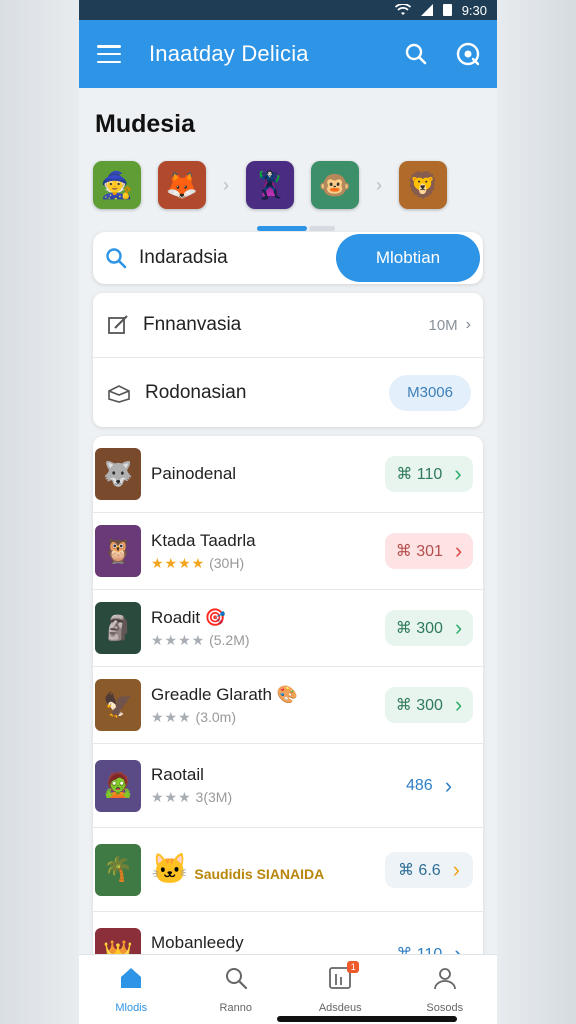 This screenshot has width=576, height=1024. What do you see at coordinates (288, 392) in the screenshot?
I see `option-row-rodonasian: Rodonasian M3006` at bounding box center [288, 392].